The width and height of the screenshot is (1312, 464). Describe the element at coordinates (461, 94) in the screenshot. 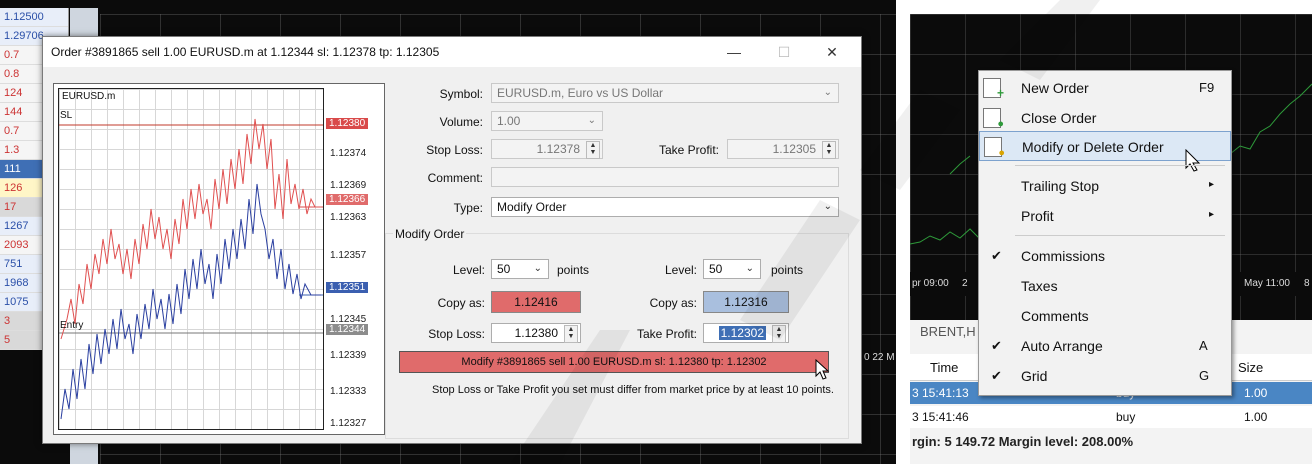

I see `symbol-label: Symbol:` at that location.